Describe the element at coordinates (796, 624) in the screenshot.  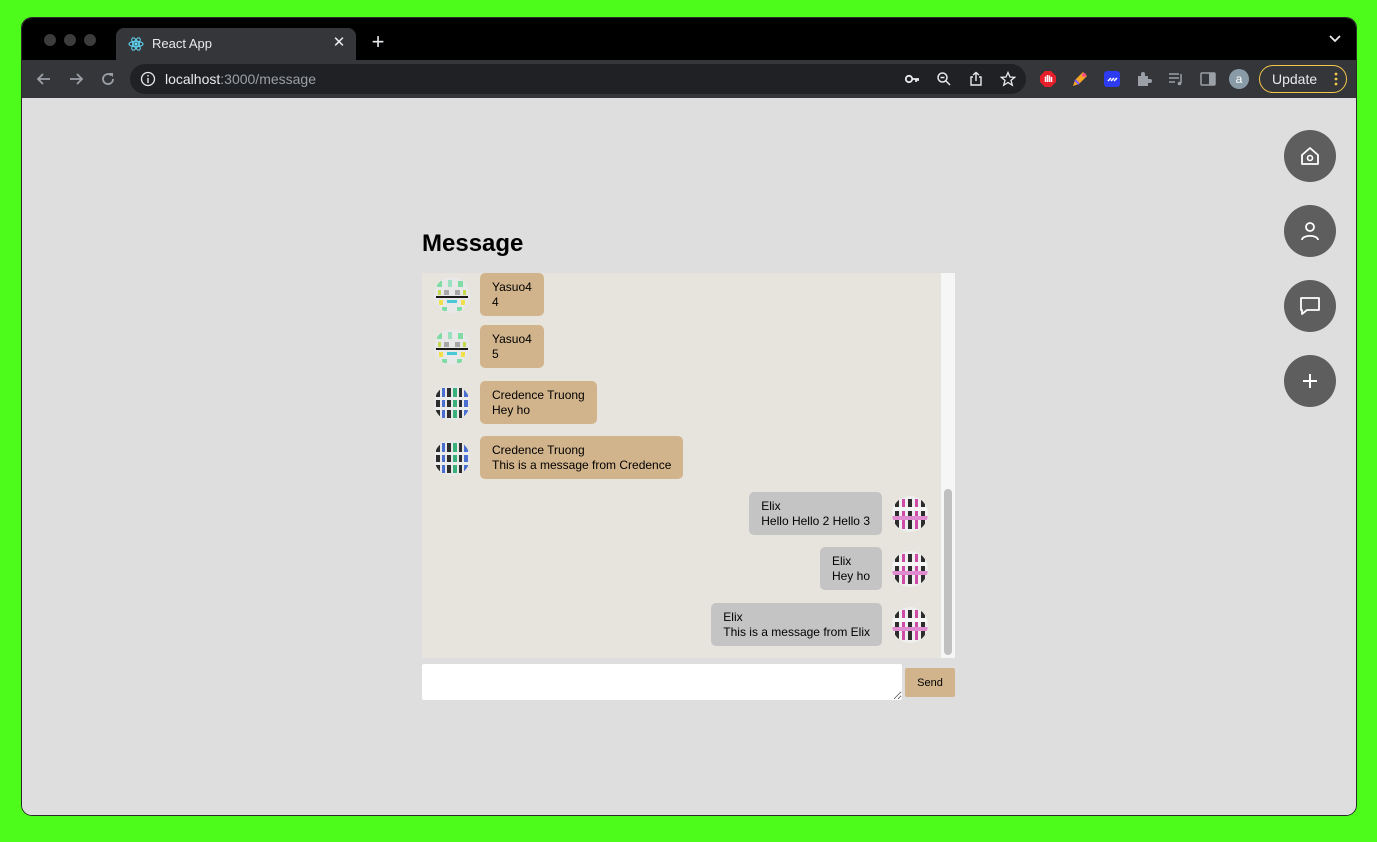
I see `message-bubble: Elix This is a message from Elix` at that location.